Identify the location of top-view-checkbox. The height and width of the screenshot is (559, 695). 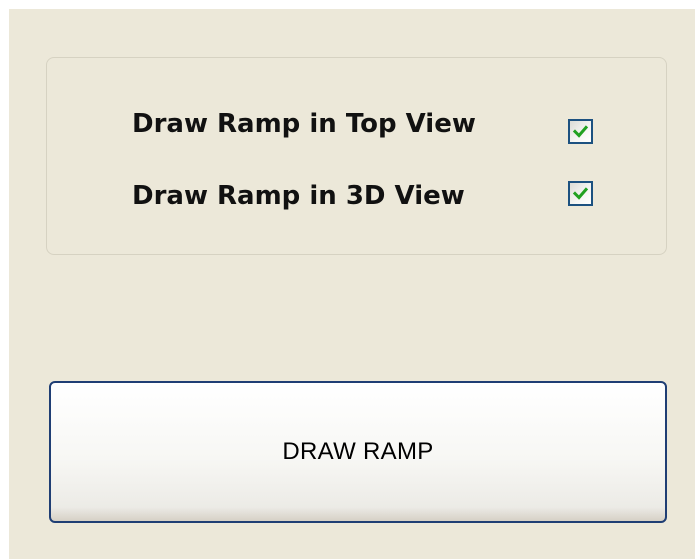
(580, 131).